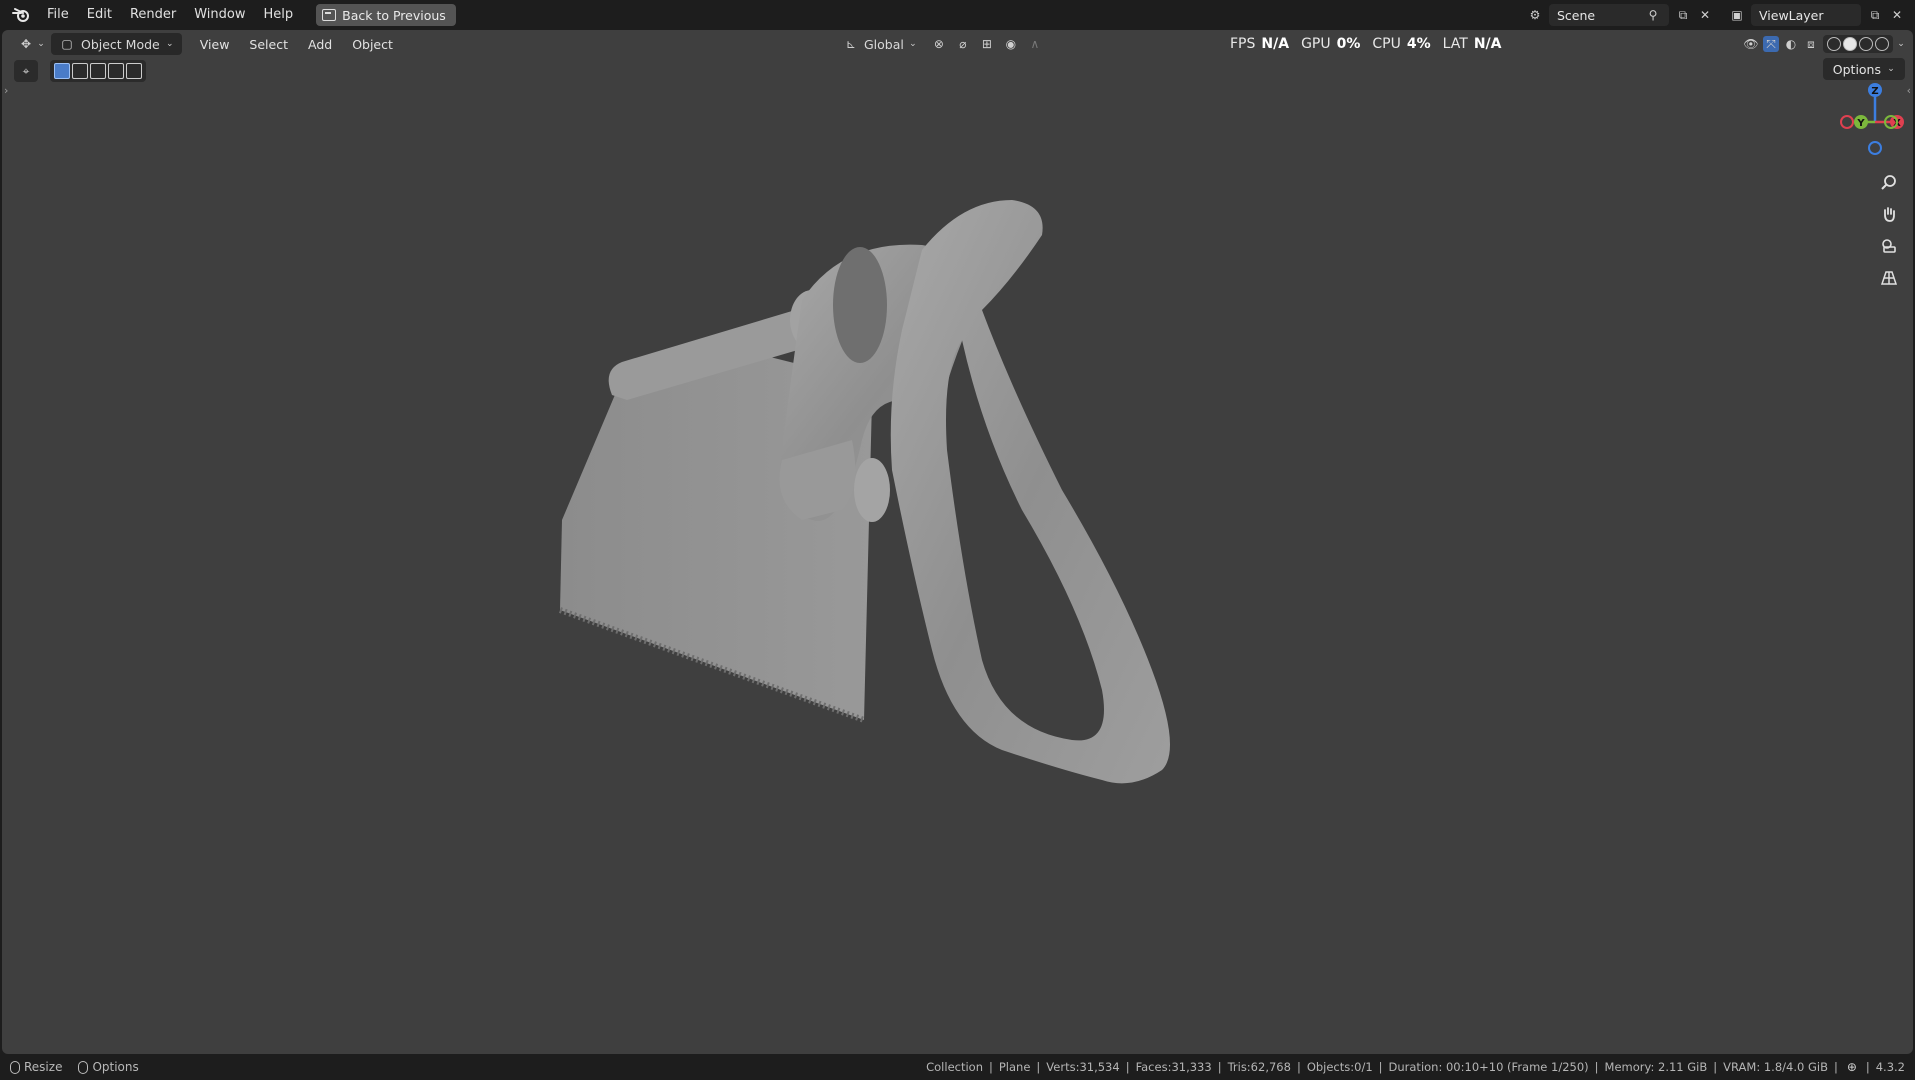 The width and height of the screenshot is (1915, 1080). Describe the element at coordinates (1791, 44) in the screenshot. I see `overlay-icon: ◐` at that location.